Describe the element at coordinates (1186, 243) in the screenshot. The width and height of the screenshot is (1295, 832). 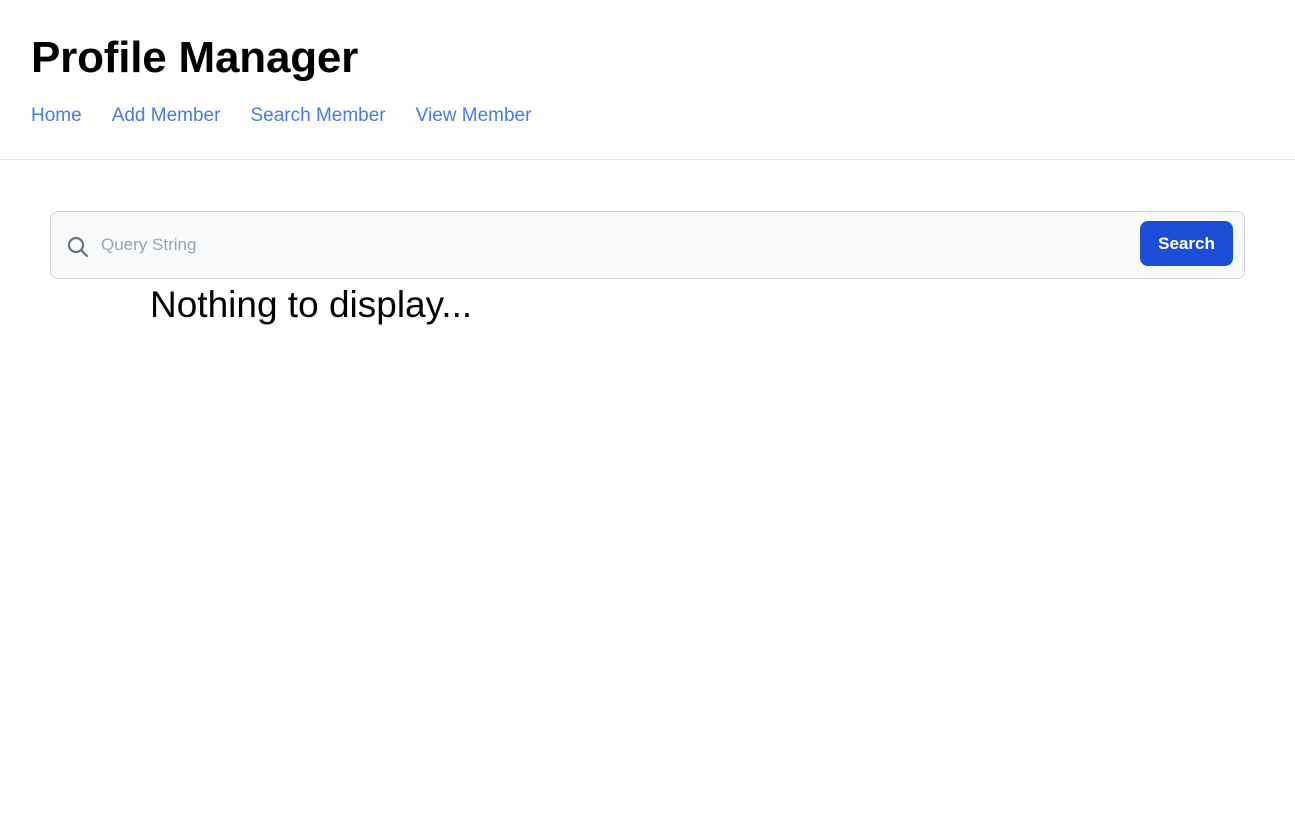
I see `search-button: Search` at that location.